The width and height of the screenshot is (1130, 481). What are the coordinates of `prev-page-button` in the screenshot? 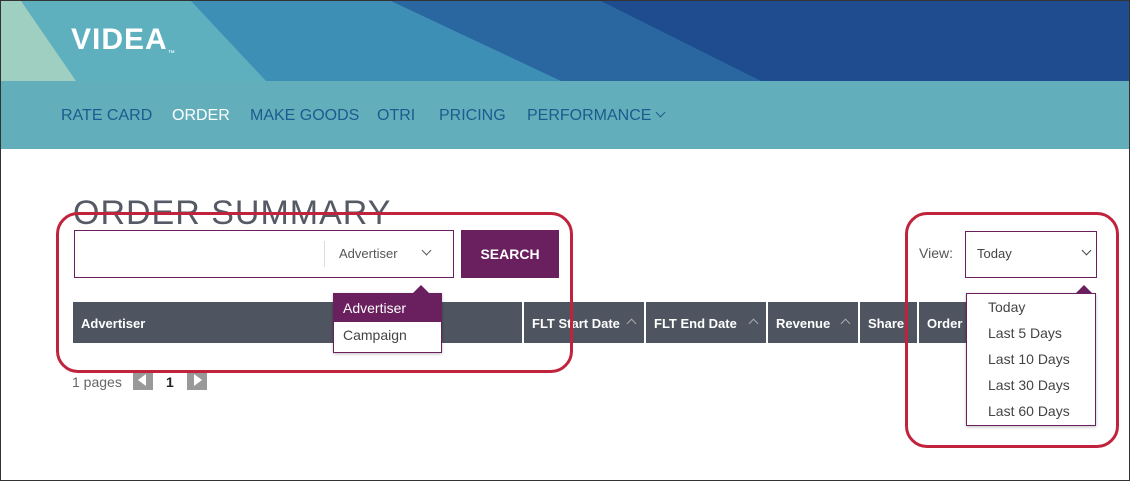 It's located at (143, 380).